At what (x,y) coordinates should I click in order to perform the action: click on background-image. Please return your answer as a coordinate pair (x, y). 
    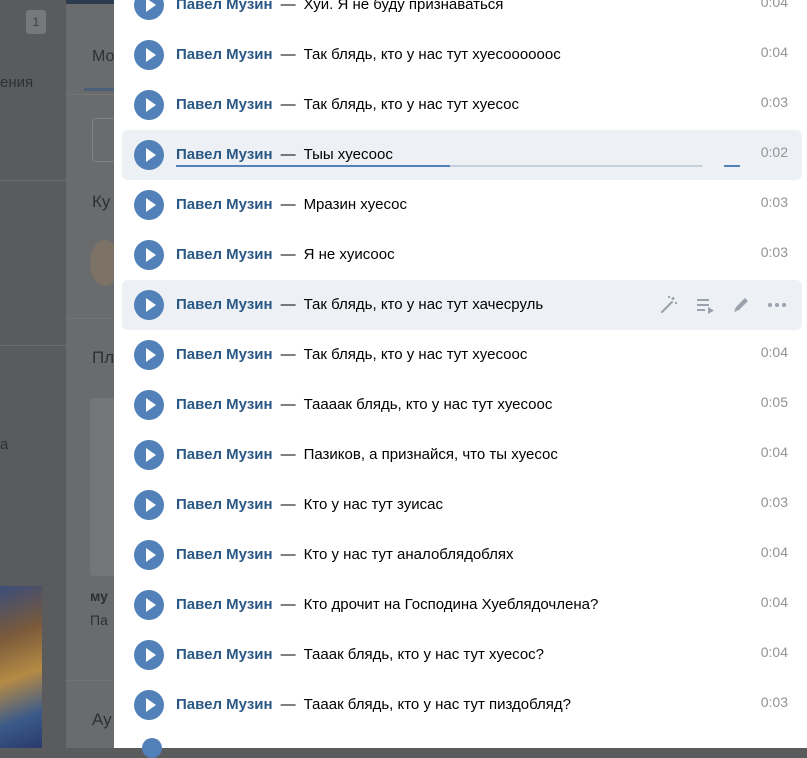
    Looking at the image, I should click on (21, 667).